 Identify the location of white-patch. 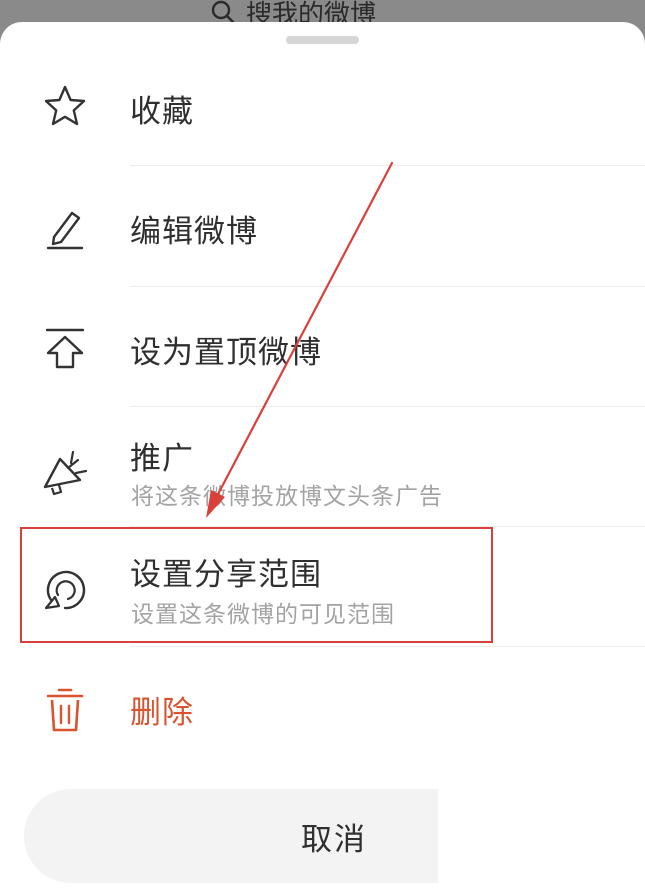
(541, 832).